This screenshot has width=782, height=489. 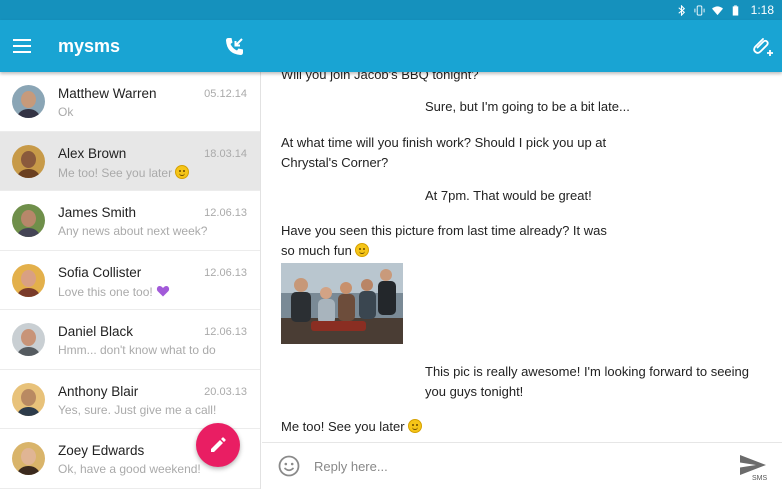 I want to click on conversation-date: 05.12.14, so click(x=225, y=94).